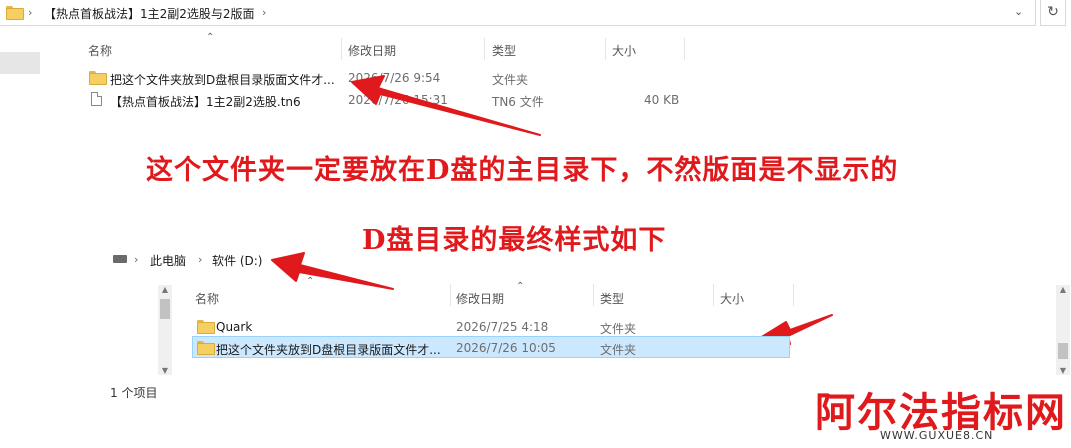 This screenshot has width=1071, height=448. What do you see at coordinates (310, 281) in the screenshot?
I see `sort-ascending-icon: ⌃` at bounding box center [310, 281].